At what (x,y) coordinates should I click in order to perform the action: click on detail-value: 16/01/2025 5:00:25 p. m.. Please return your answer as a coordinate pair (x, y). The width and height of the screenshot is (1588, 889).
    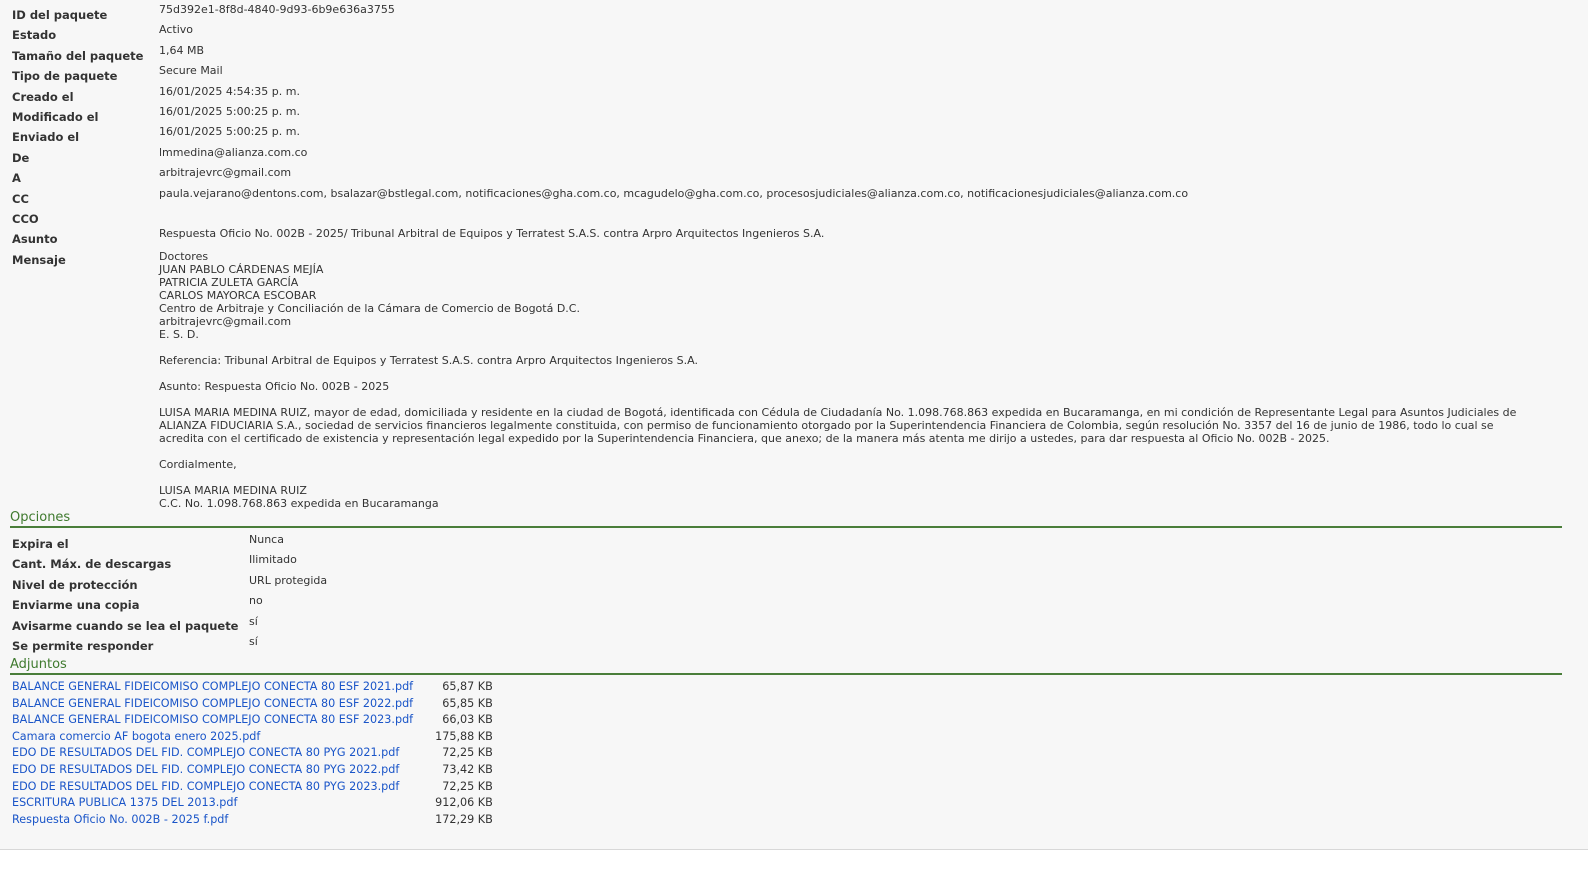
    Looking at the image, I should click on (229, 111).